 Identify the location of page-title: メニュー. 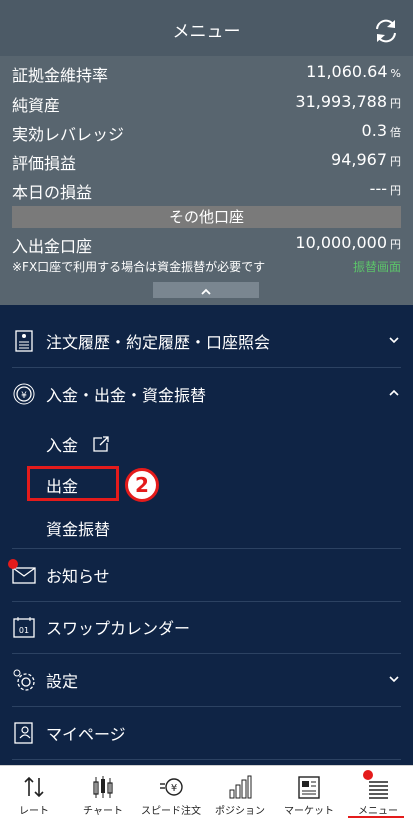
(206, 32).